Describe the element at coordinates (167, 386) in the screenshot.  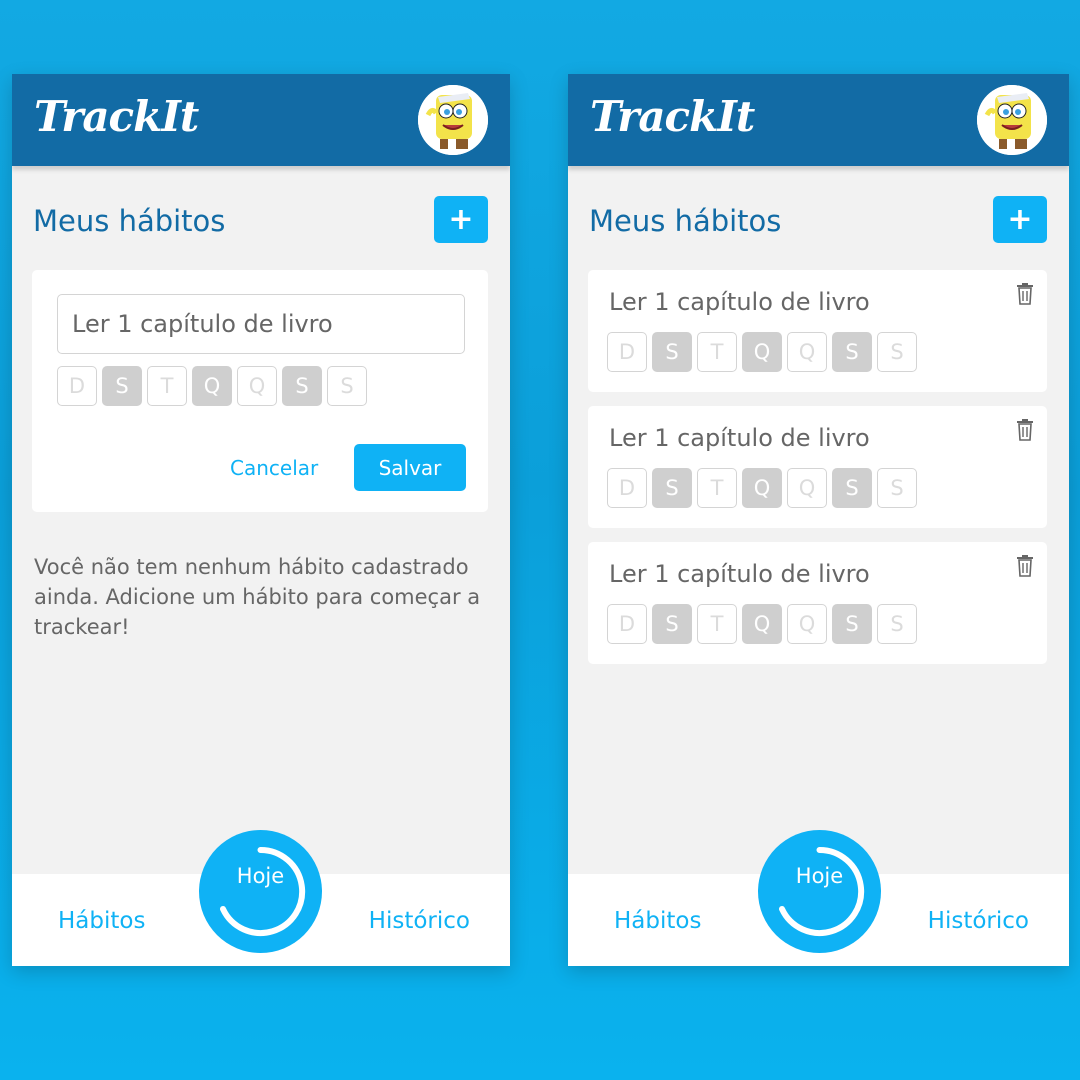
I see `day-button-tuesday: T` at that location.